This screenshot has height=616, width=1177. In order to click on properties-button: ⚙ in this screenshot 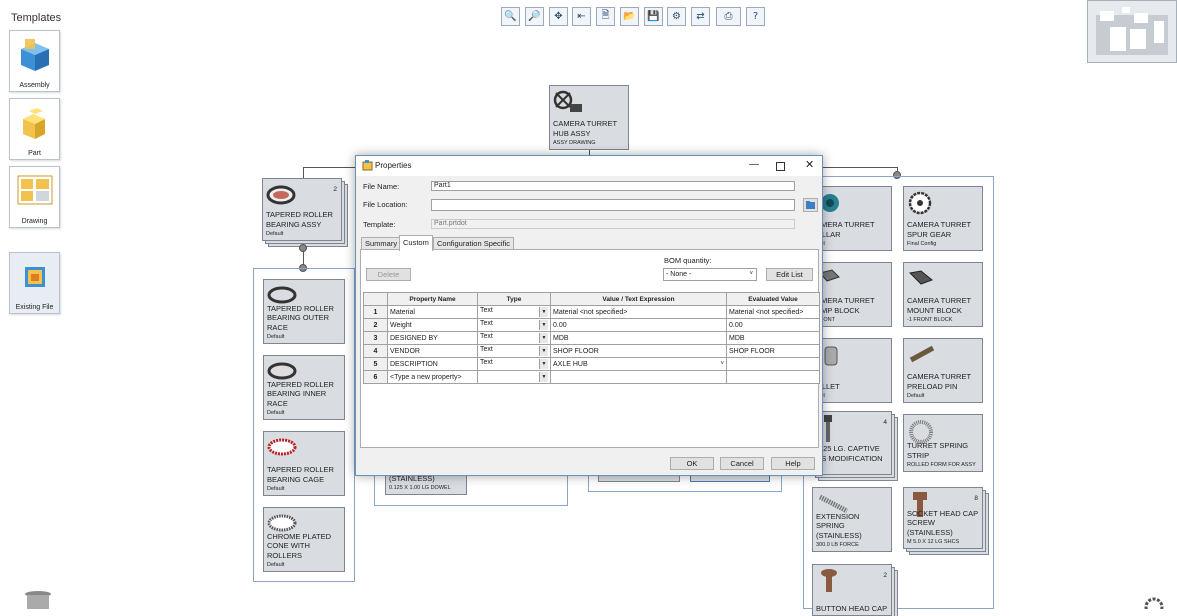, I will do `click(676, 16)`.